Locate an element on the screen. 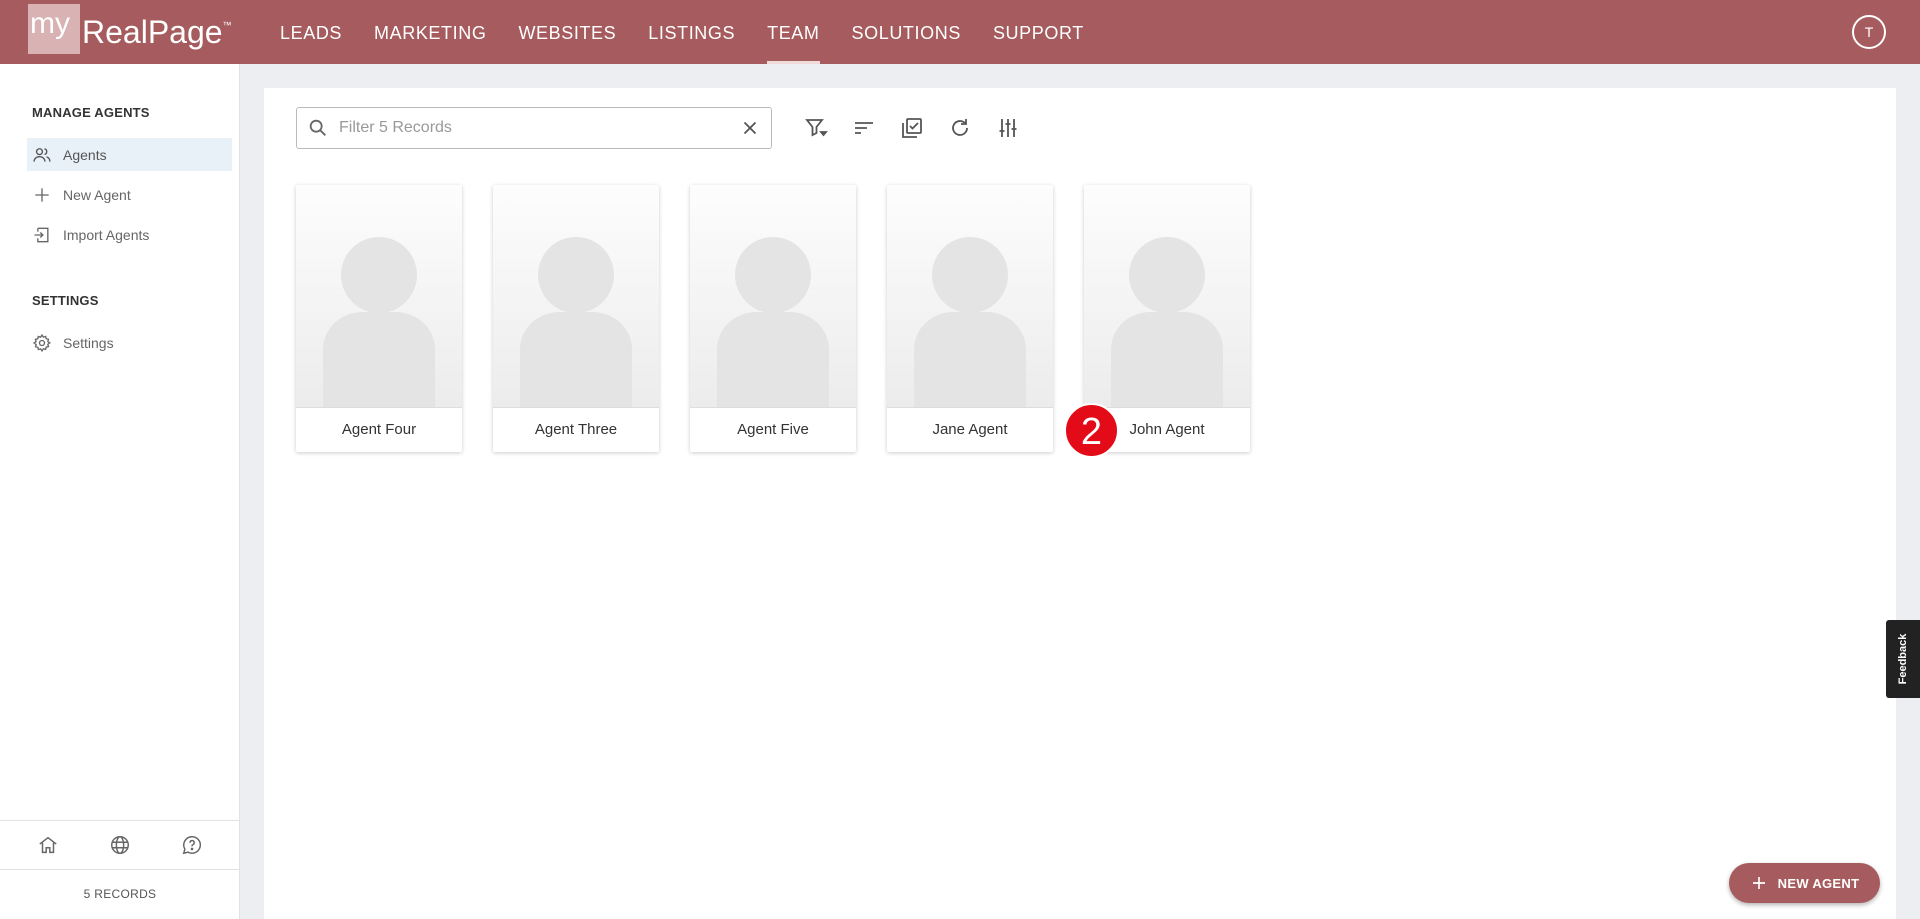 The height and width of the screenshot is (919, 1920). toolbar is located at coordinates (924, 128).